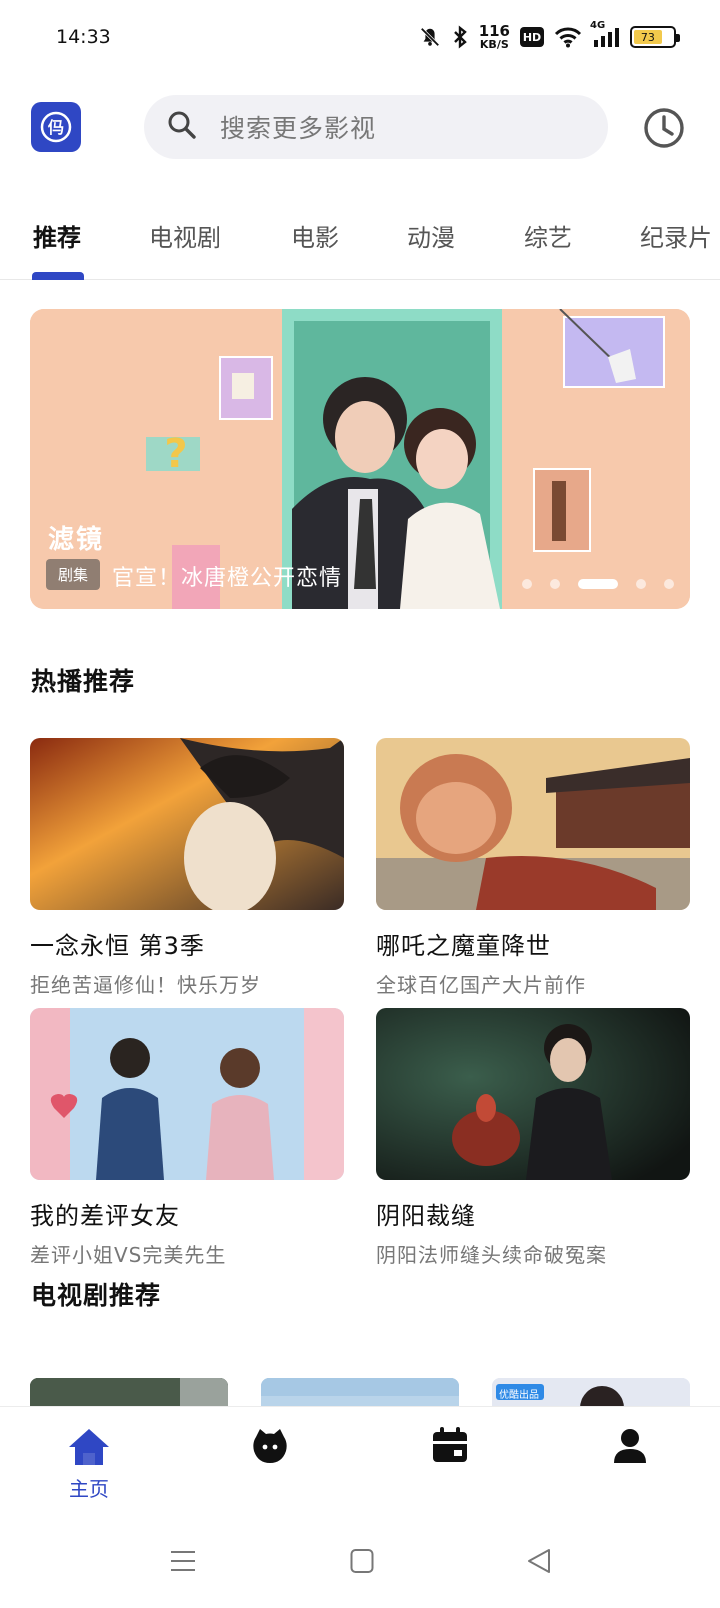  I want to click on battery-icon: 73, so click(655, 37).